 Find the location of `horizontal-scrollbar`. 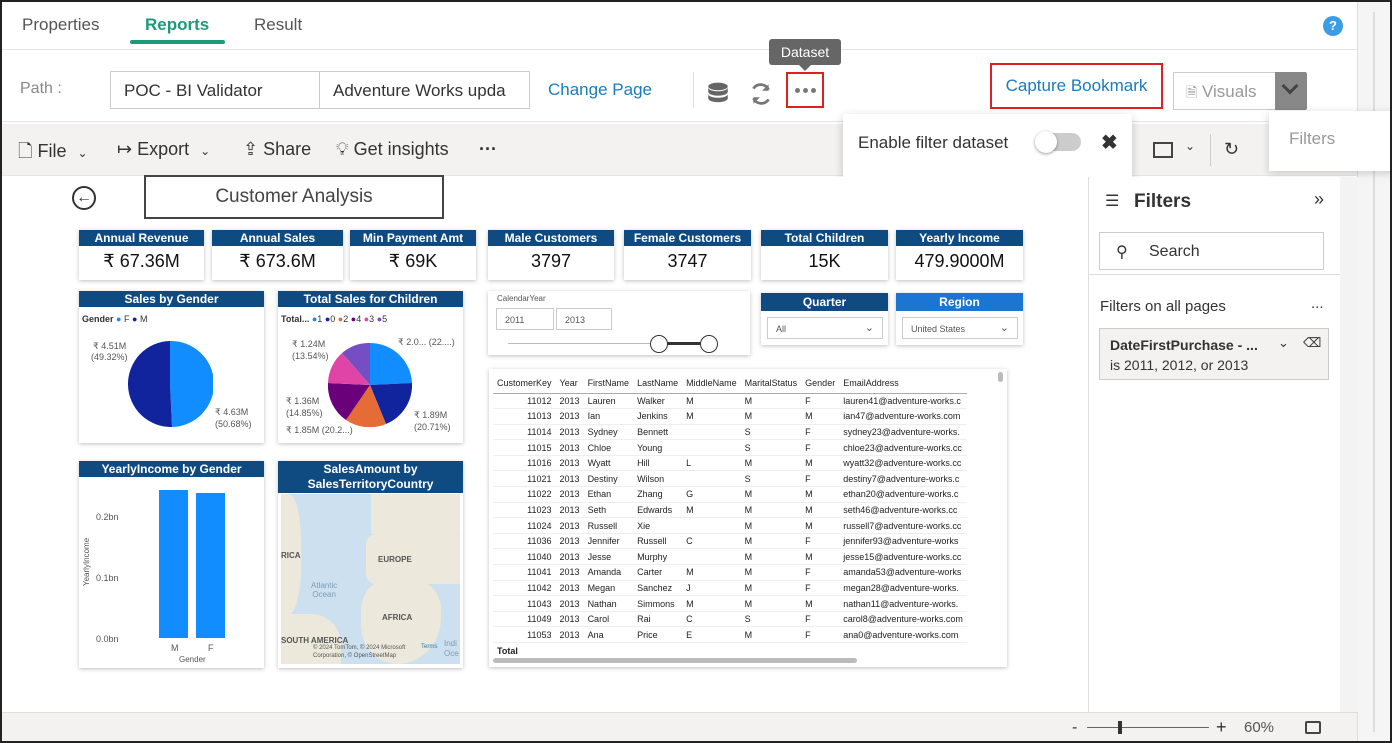

horizontal-scrollbar is located at coordinates (675, 660).